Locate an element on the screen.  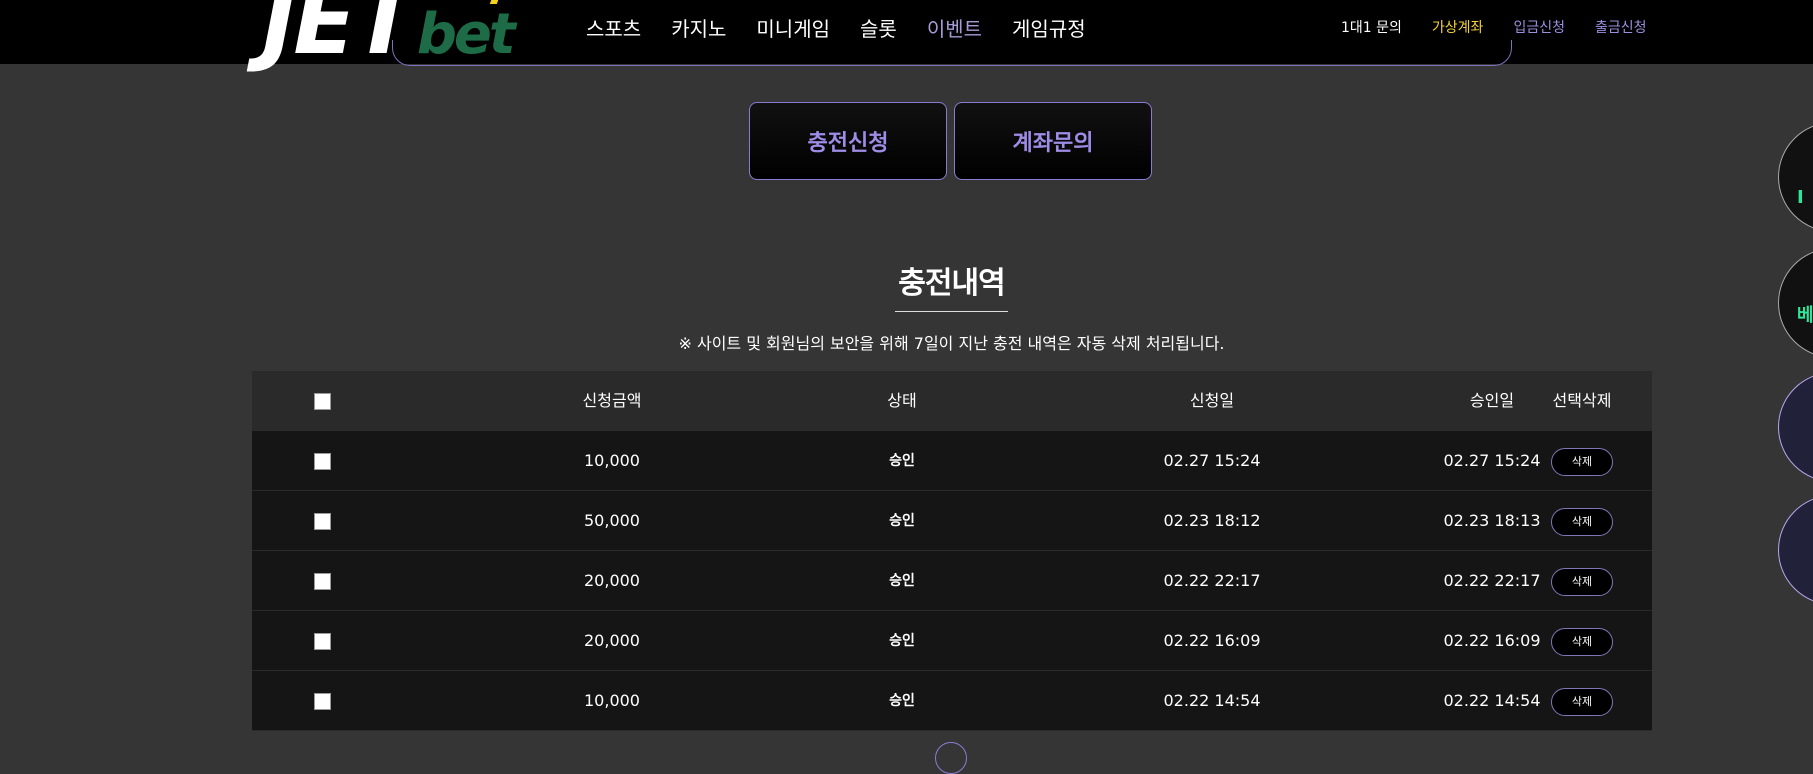
row-amount: 50,000 is located at coordinates (612, 520).